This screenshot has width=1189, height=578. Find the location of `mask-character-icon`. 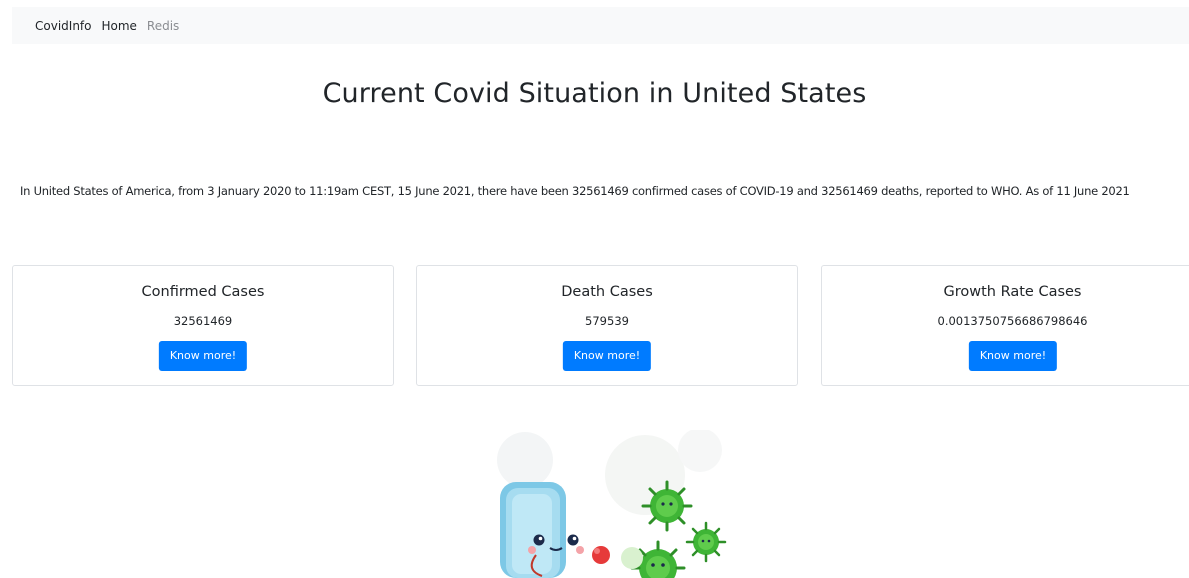

mask-character-icon is located at coordinates (542, 530).